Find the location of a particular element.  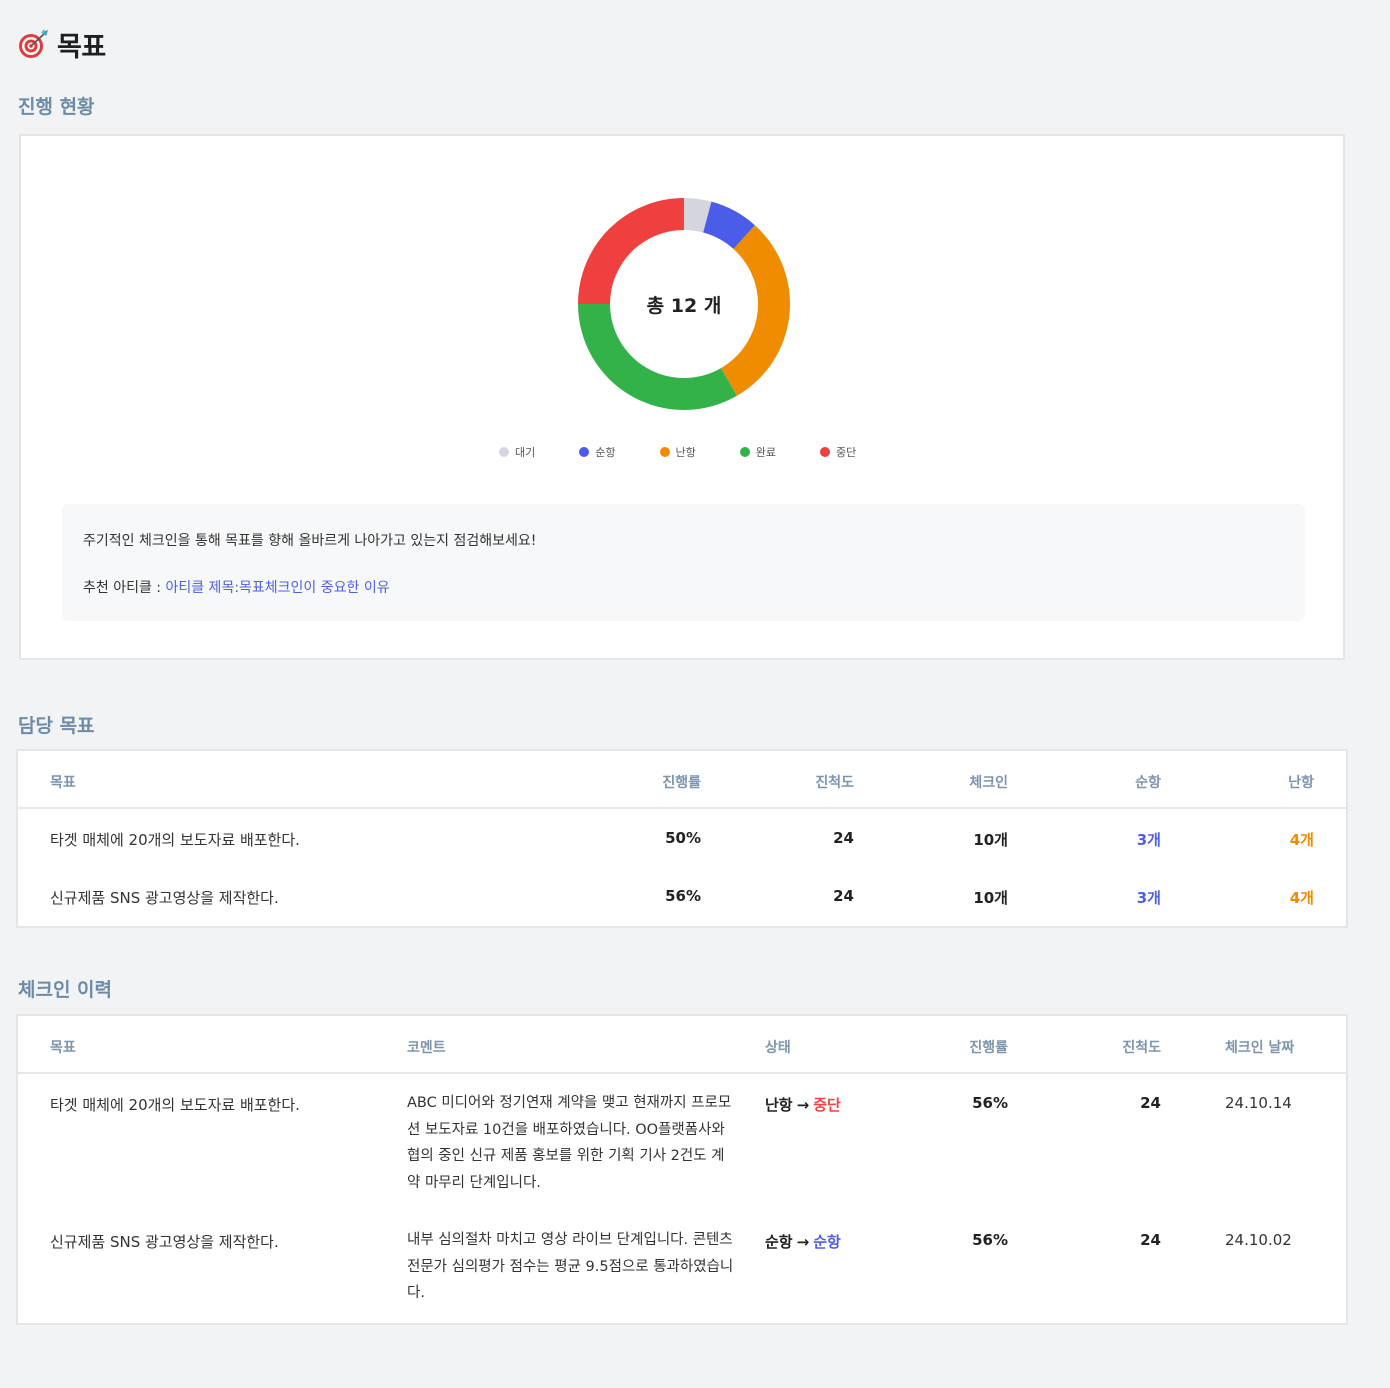

status-cell: 난항 → 중단 is located at coordinates (803, 1104).